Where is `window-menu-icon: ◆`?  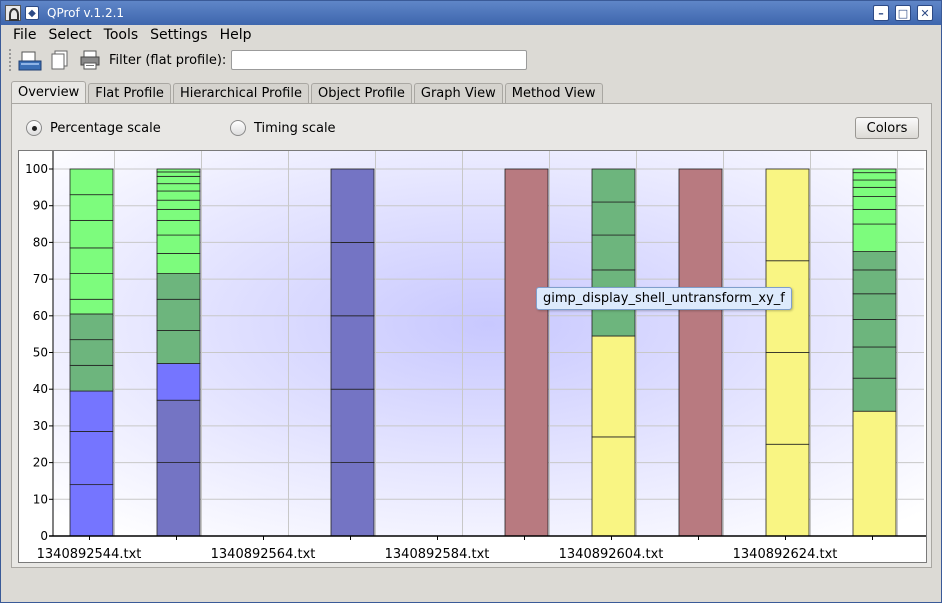 window-menu-icon: ◆ is located at coordinates (32, 13).